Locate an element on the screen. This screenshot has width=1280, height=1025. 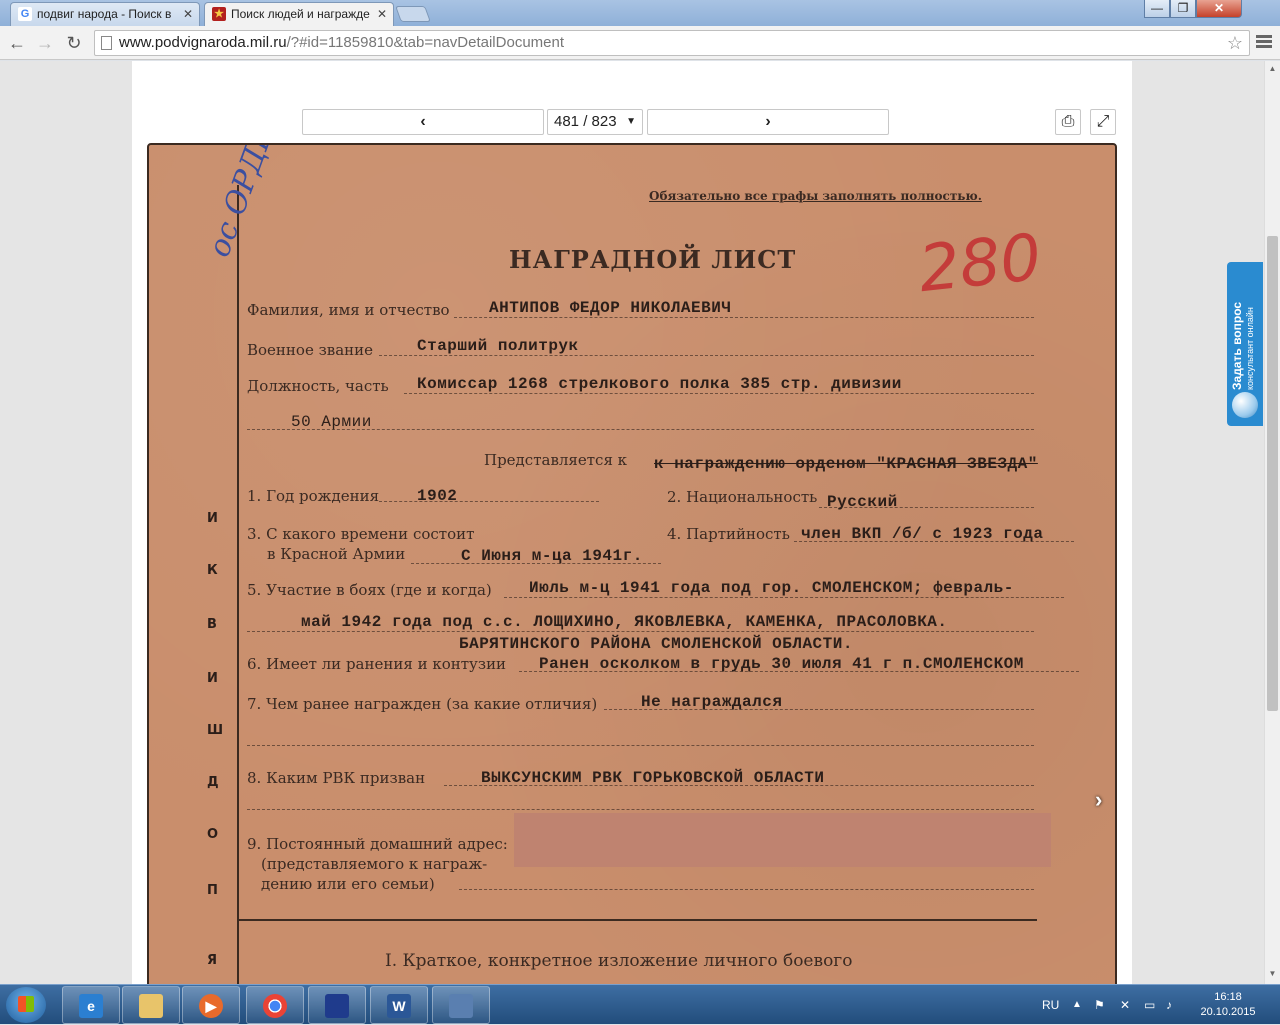
scroll-down-icon: ▼ is located at coordinates (1272, 974).